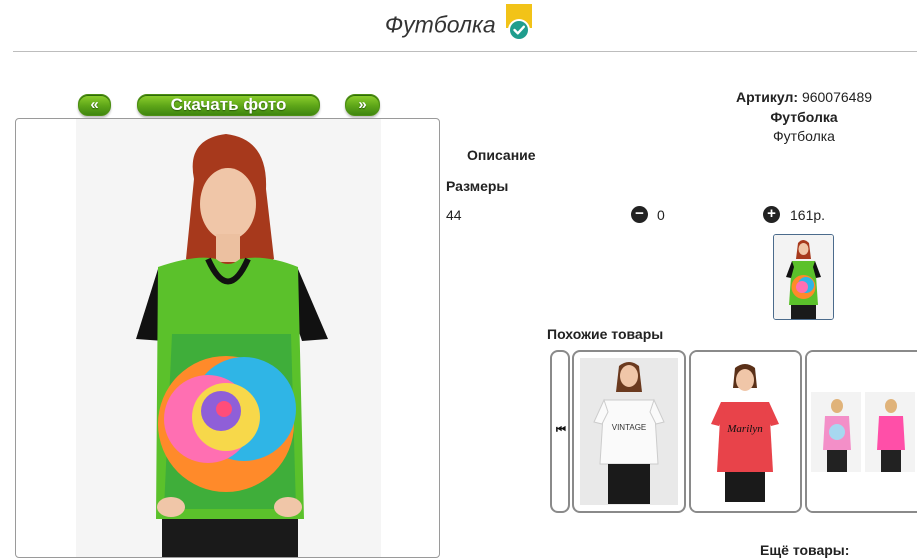 This screenshot has height=558, width=917. I want to click on quantity-value: 0, so click(661, 215).